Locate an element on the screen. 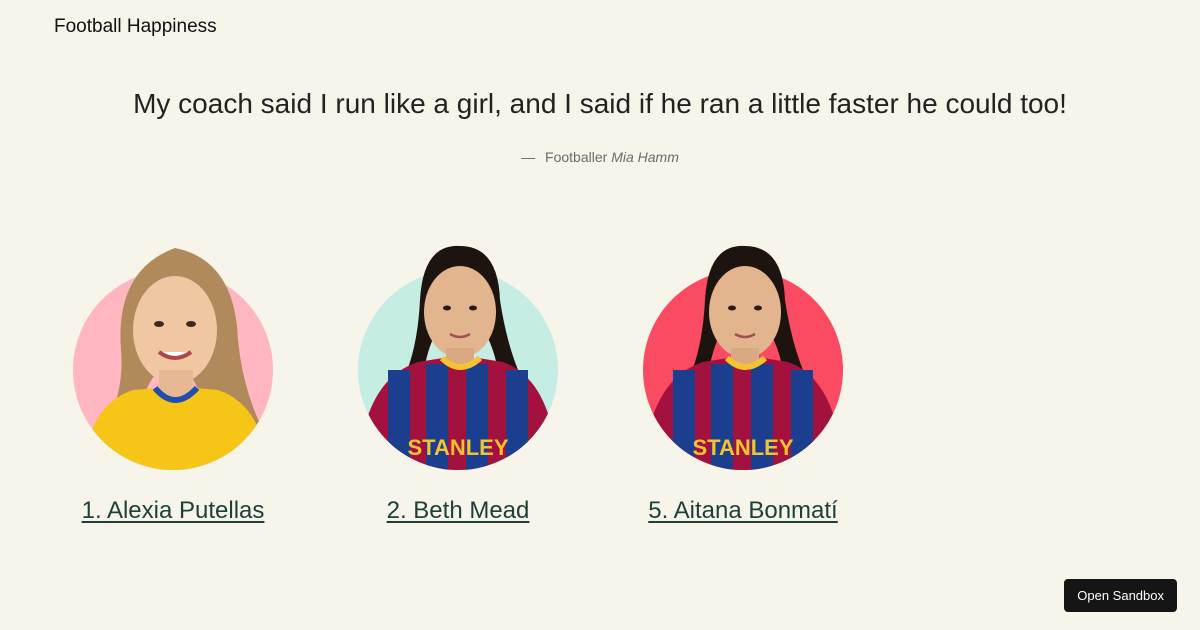  attribution-author: Mia Hamm is located at coordinates (645, 157).